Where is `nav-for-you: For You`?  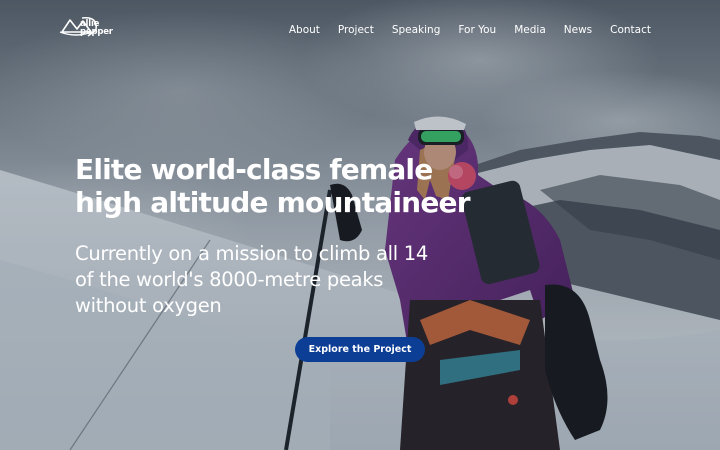 nav-for-you: For You is located at coordinates (477, 30).